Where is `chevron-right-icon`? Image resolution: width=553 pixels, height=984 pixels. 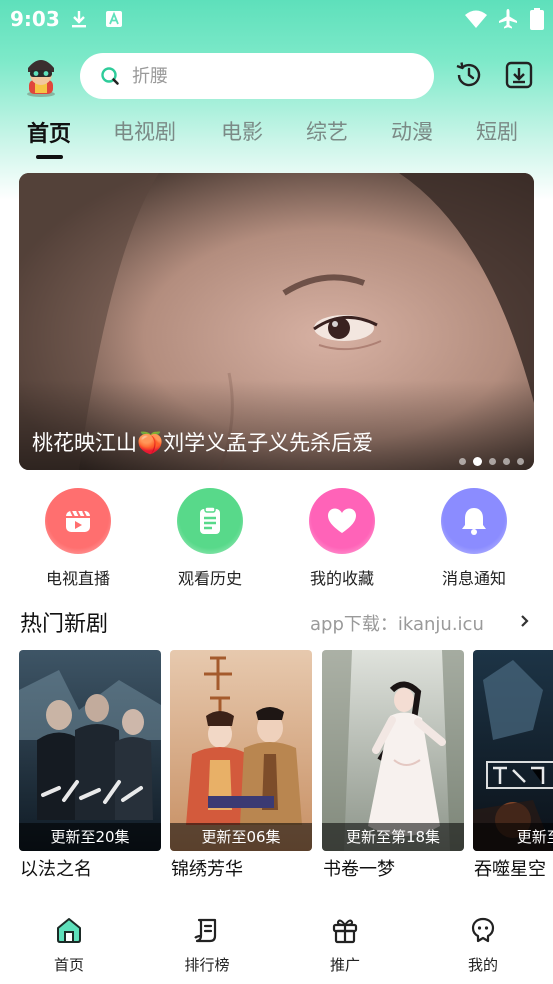
chevron-right-icon is located at coordinates (525, 621).